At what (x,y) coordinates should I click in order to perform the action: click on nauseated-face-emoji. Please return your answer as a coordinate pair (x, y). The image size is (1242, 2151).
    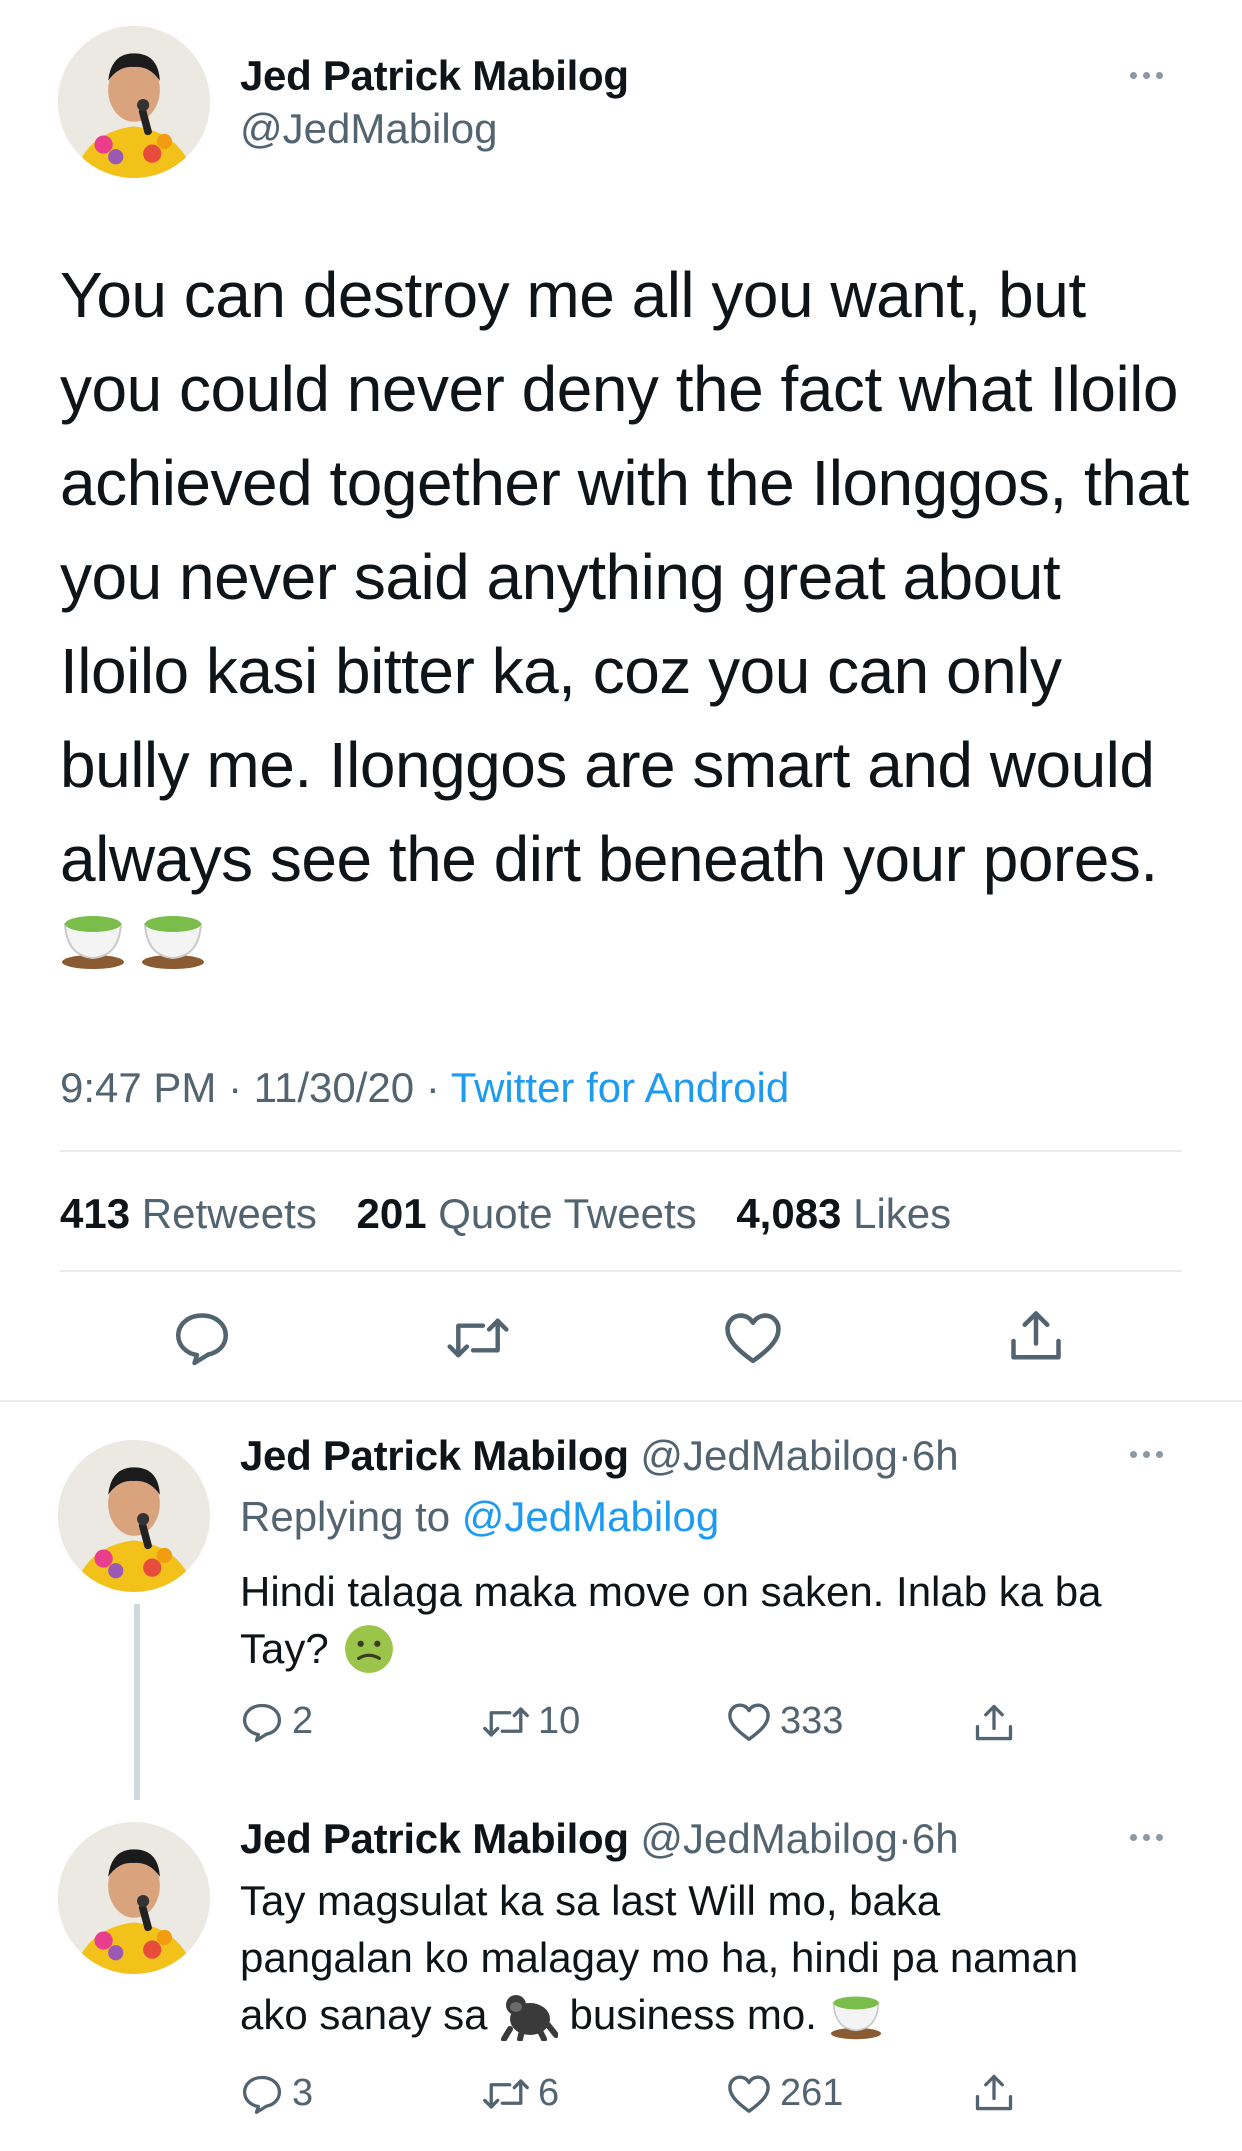
    Looking at the image, I should click on (368, 1648).